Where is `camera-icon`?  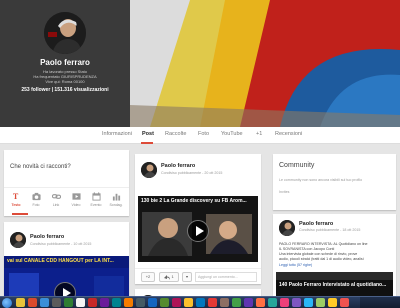 camera-icon is located at coordinates (36, 196).